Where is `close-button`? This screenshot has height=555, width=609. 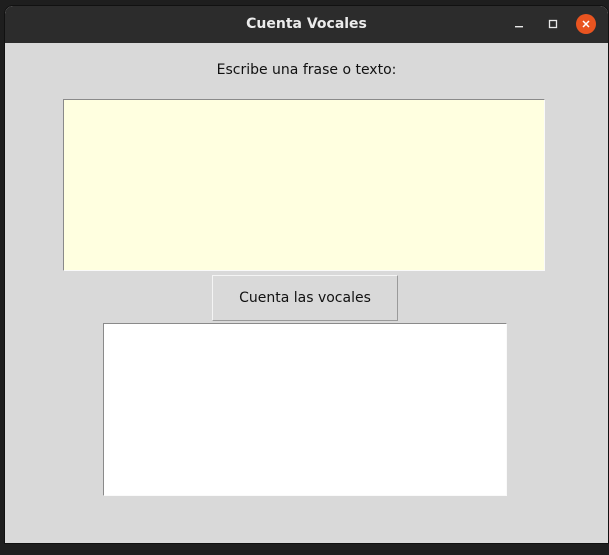
close-button is located at coordinates (586, 24).